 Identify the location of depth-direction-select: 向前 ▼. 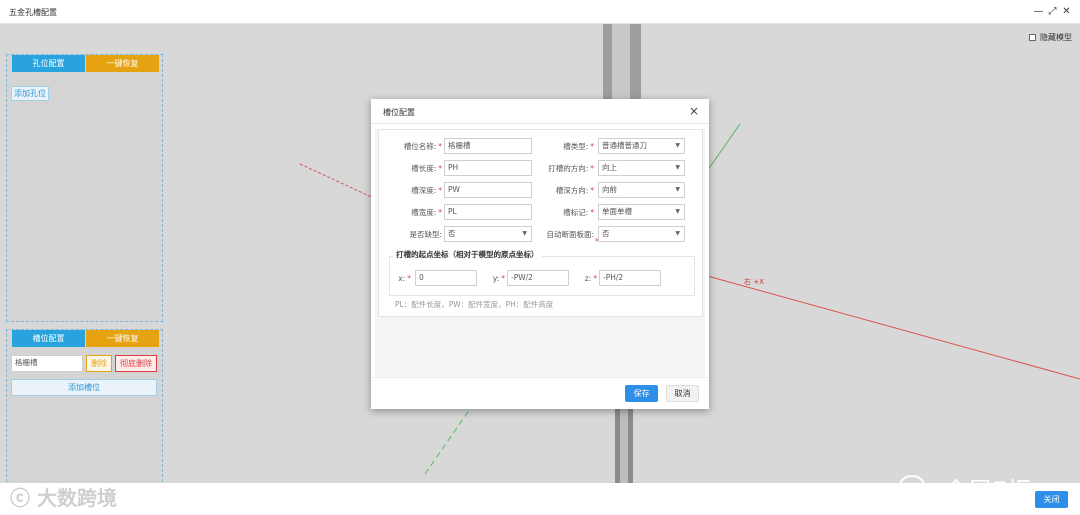
(641, 190).